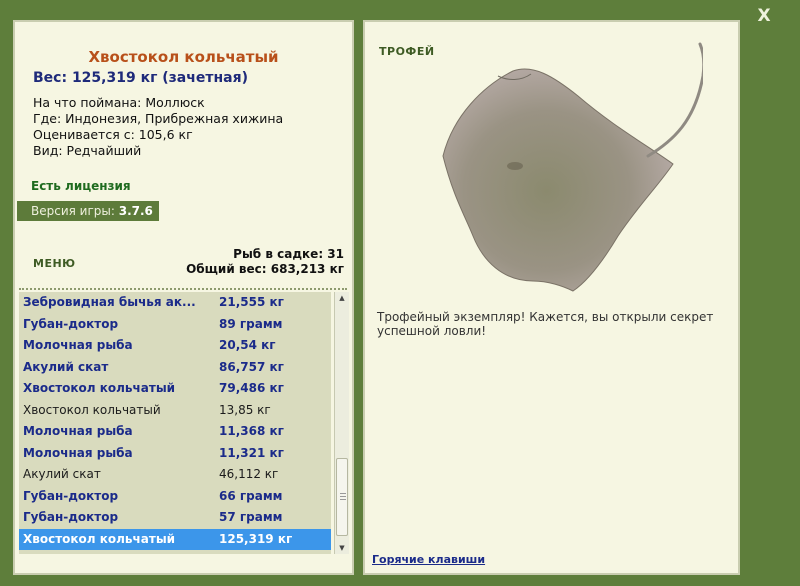  I want to click on scroll-thumb, so click(342, 497).